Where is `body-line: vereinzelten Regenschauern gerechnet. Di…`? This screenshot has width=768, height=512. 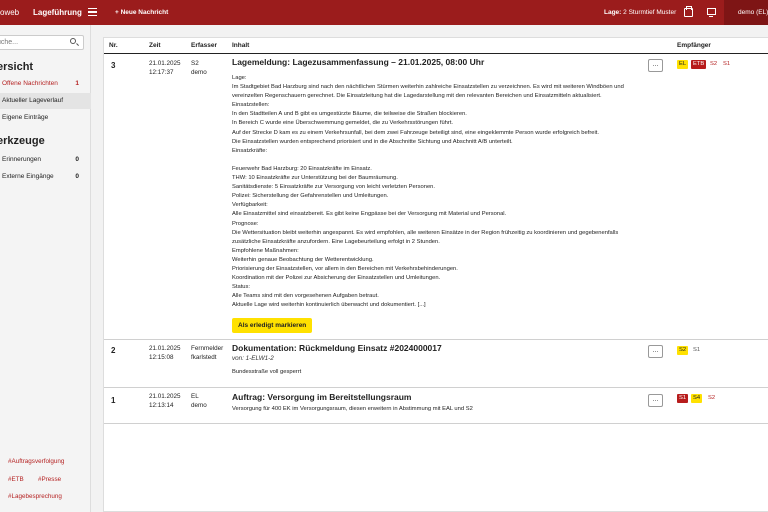
body-line: vereinzelten Regenschauern gerechnet. Di… is located at coordinates (417, 96).